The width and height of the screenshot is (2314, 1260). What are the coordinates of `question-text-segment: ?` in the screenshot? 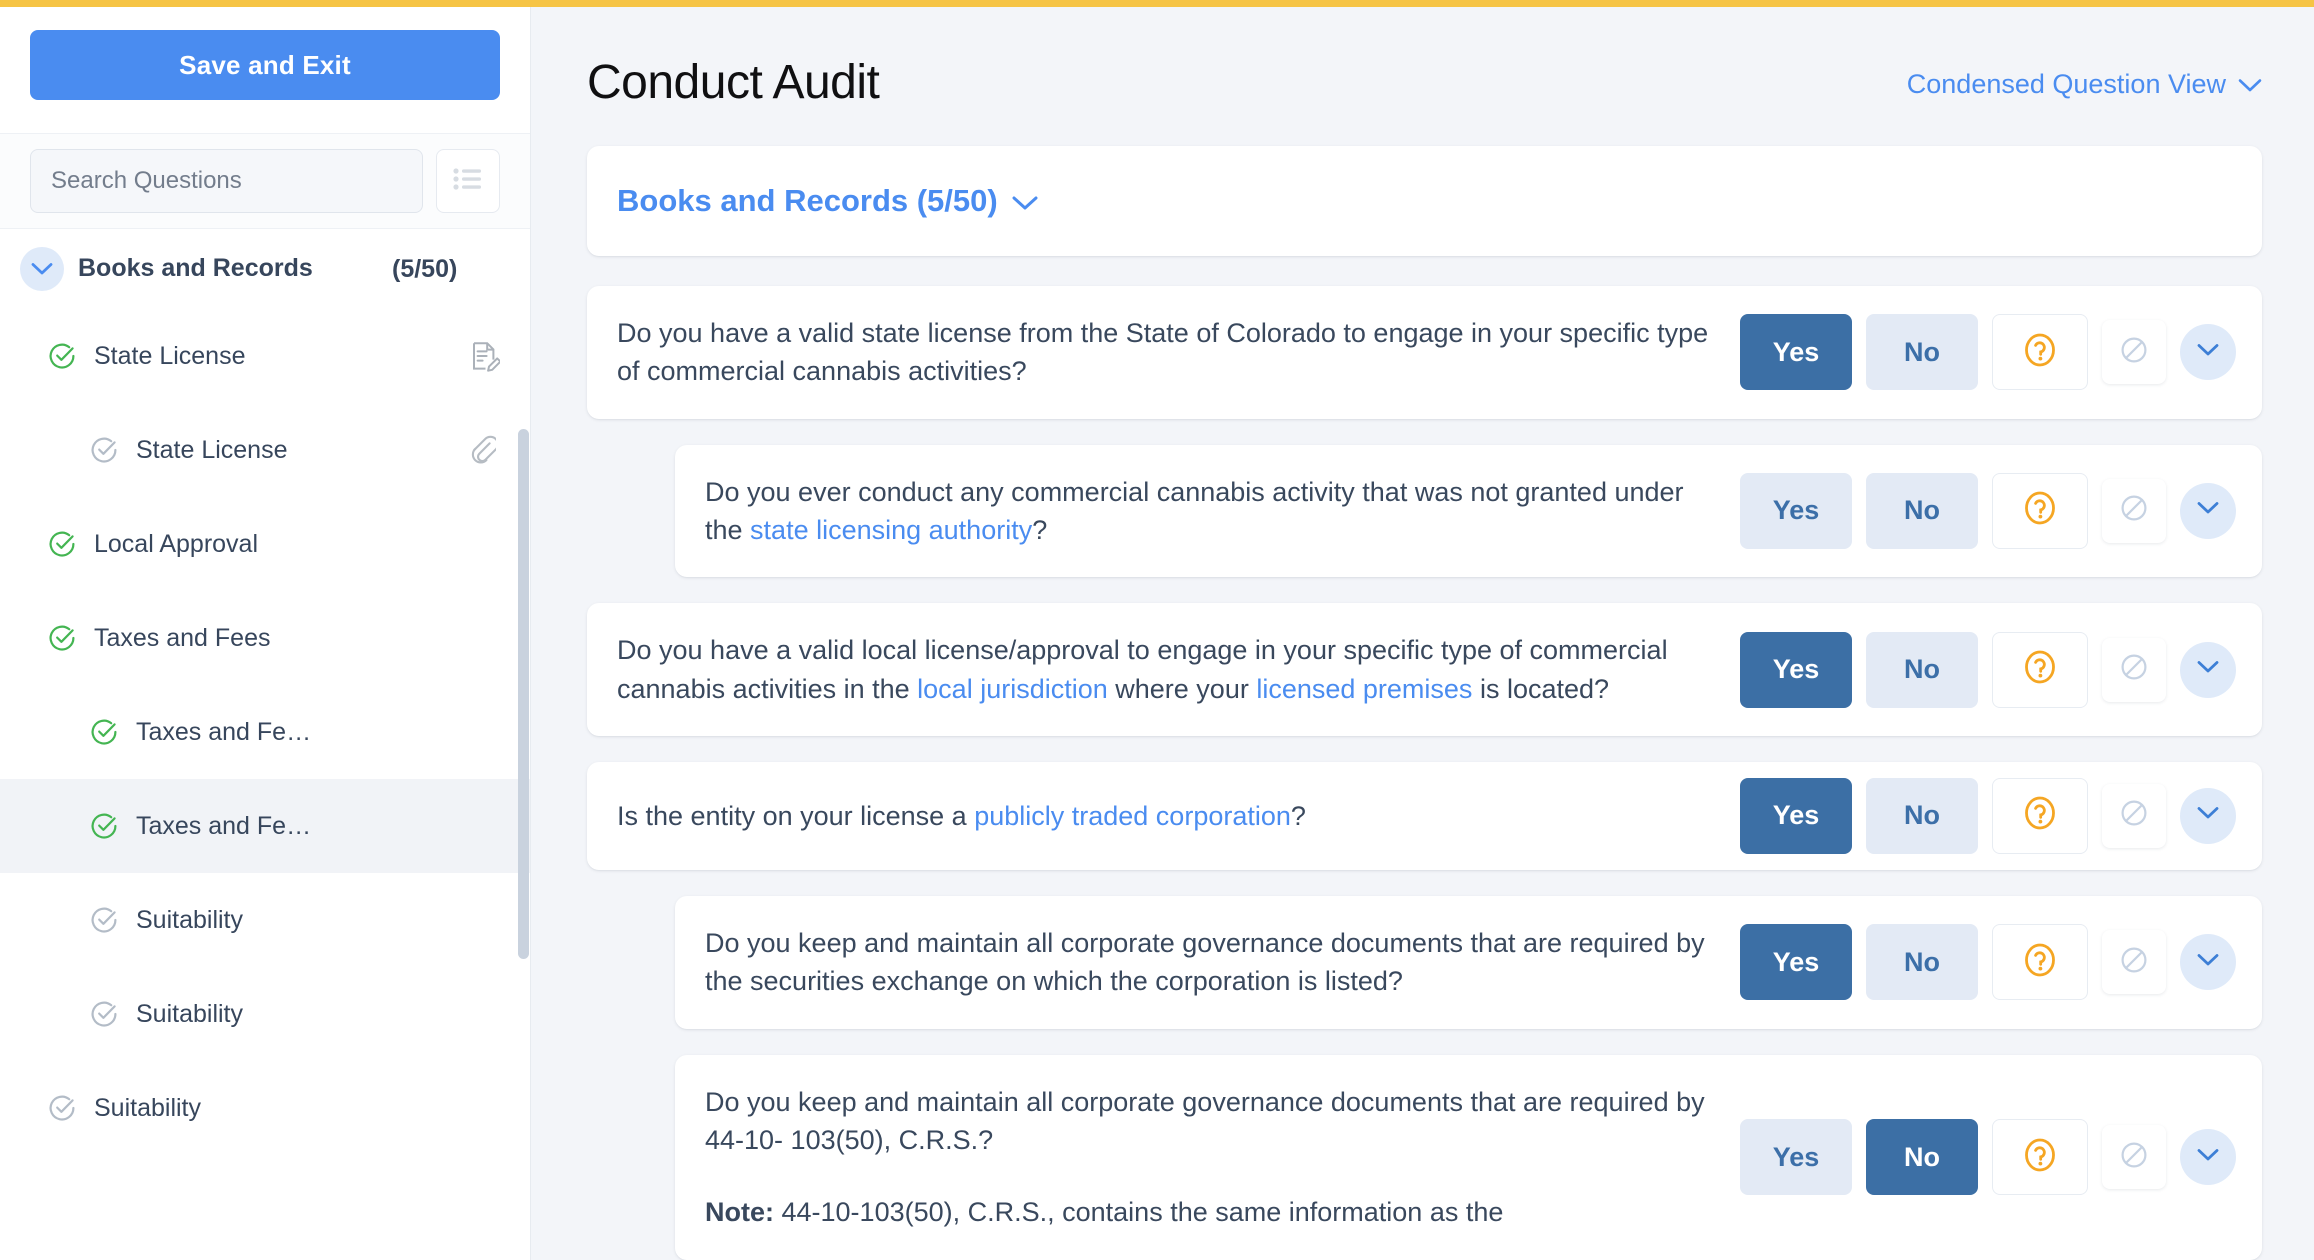 It's located at (1298, 815).